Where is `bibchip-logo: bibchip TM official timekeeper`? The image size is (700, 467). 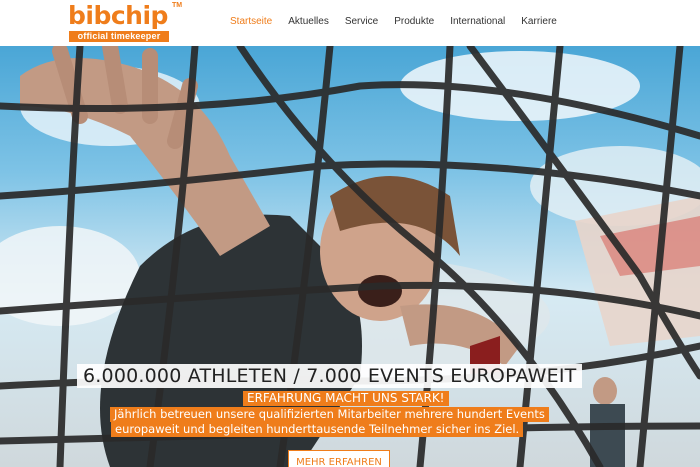
bibchip-logo: bibchip TM official timekeeper is located at coordinates (128, 23).